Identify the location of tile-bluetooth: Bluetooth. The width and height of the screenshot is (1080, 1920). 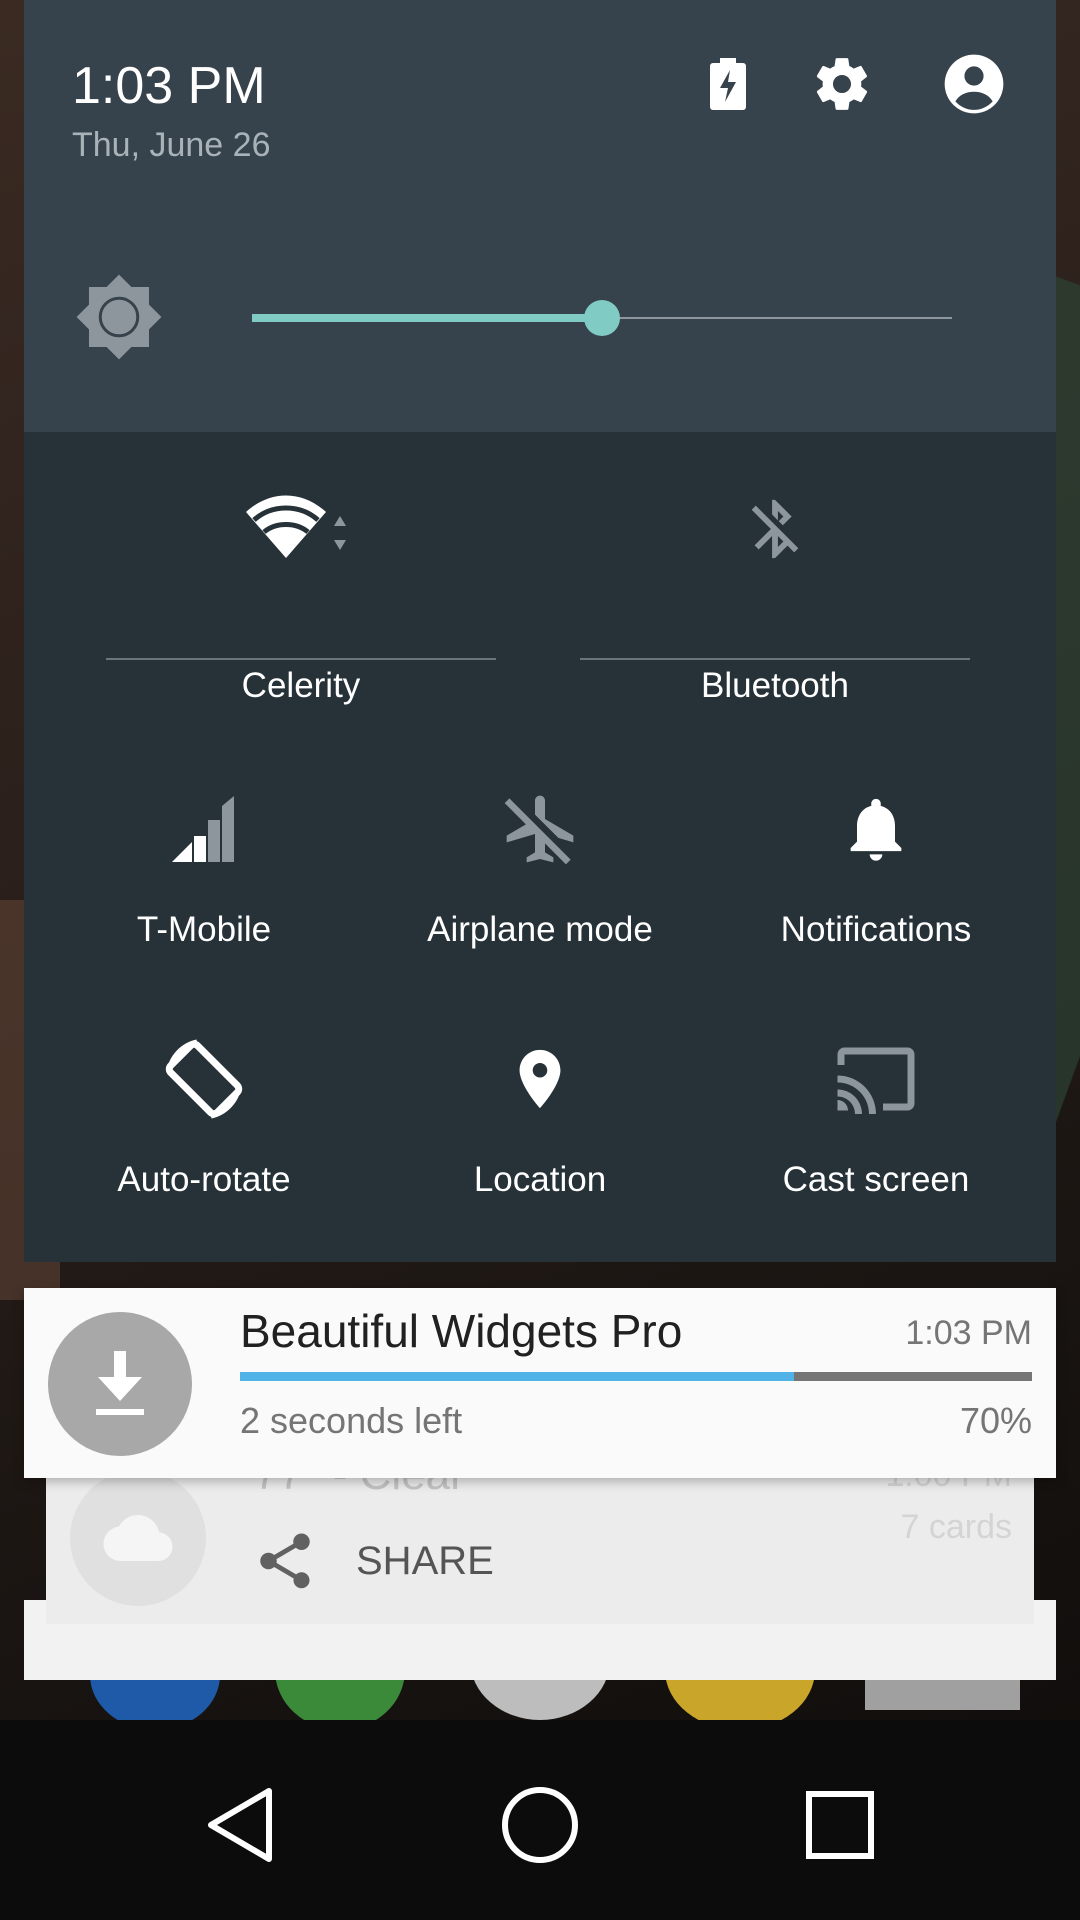
(775, 595).